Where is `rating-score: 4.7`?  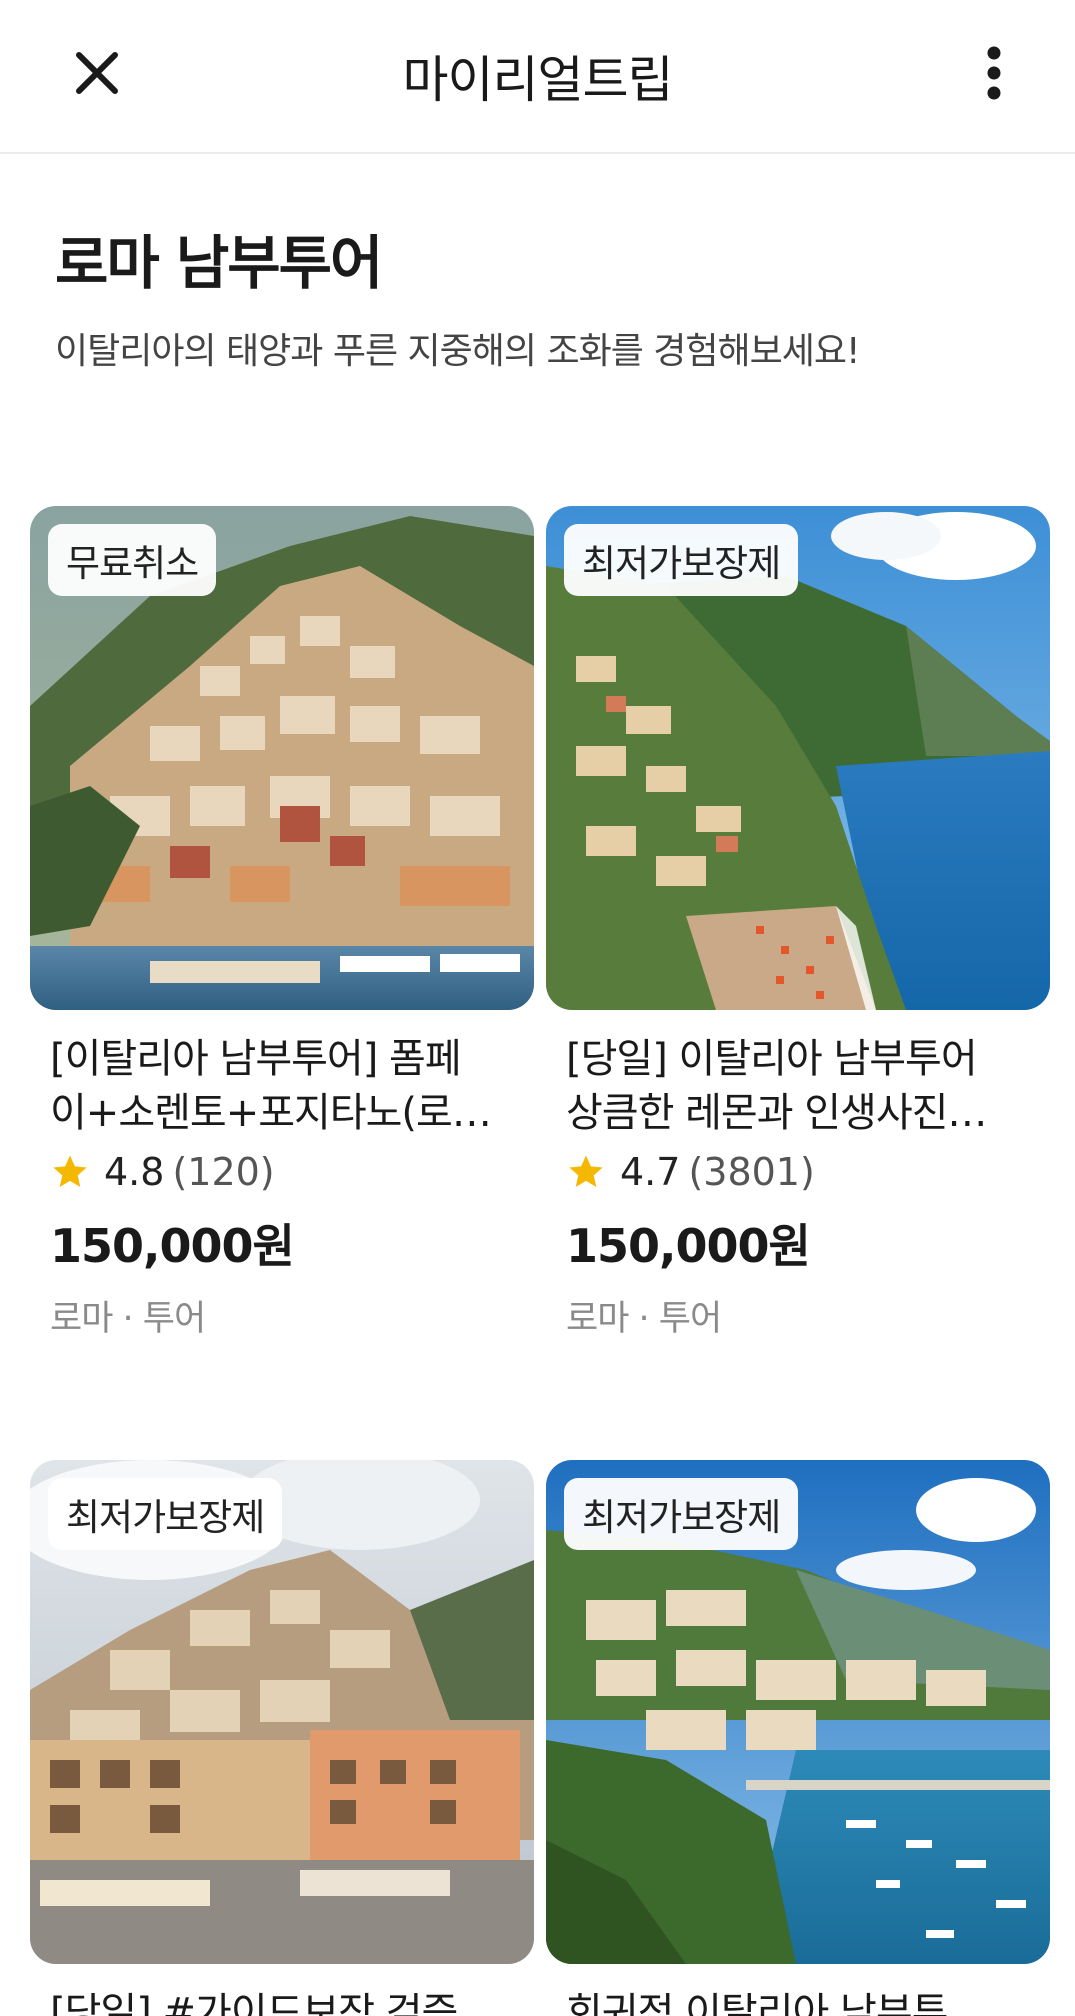 rating-score: 4.7 is located at coordinates (650, 1172).